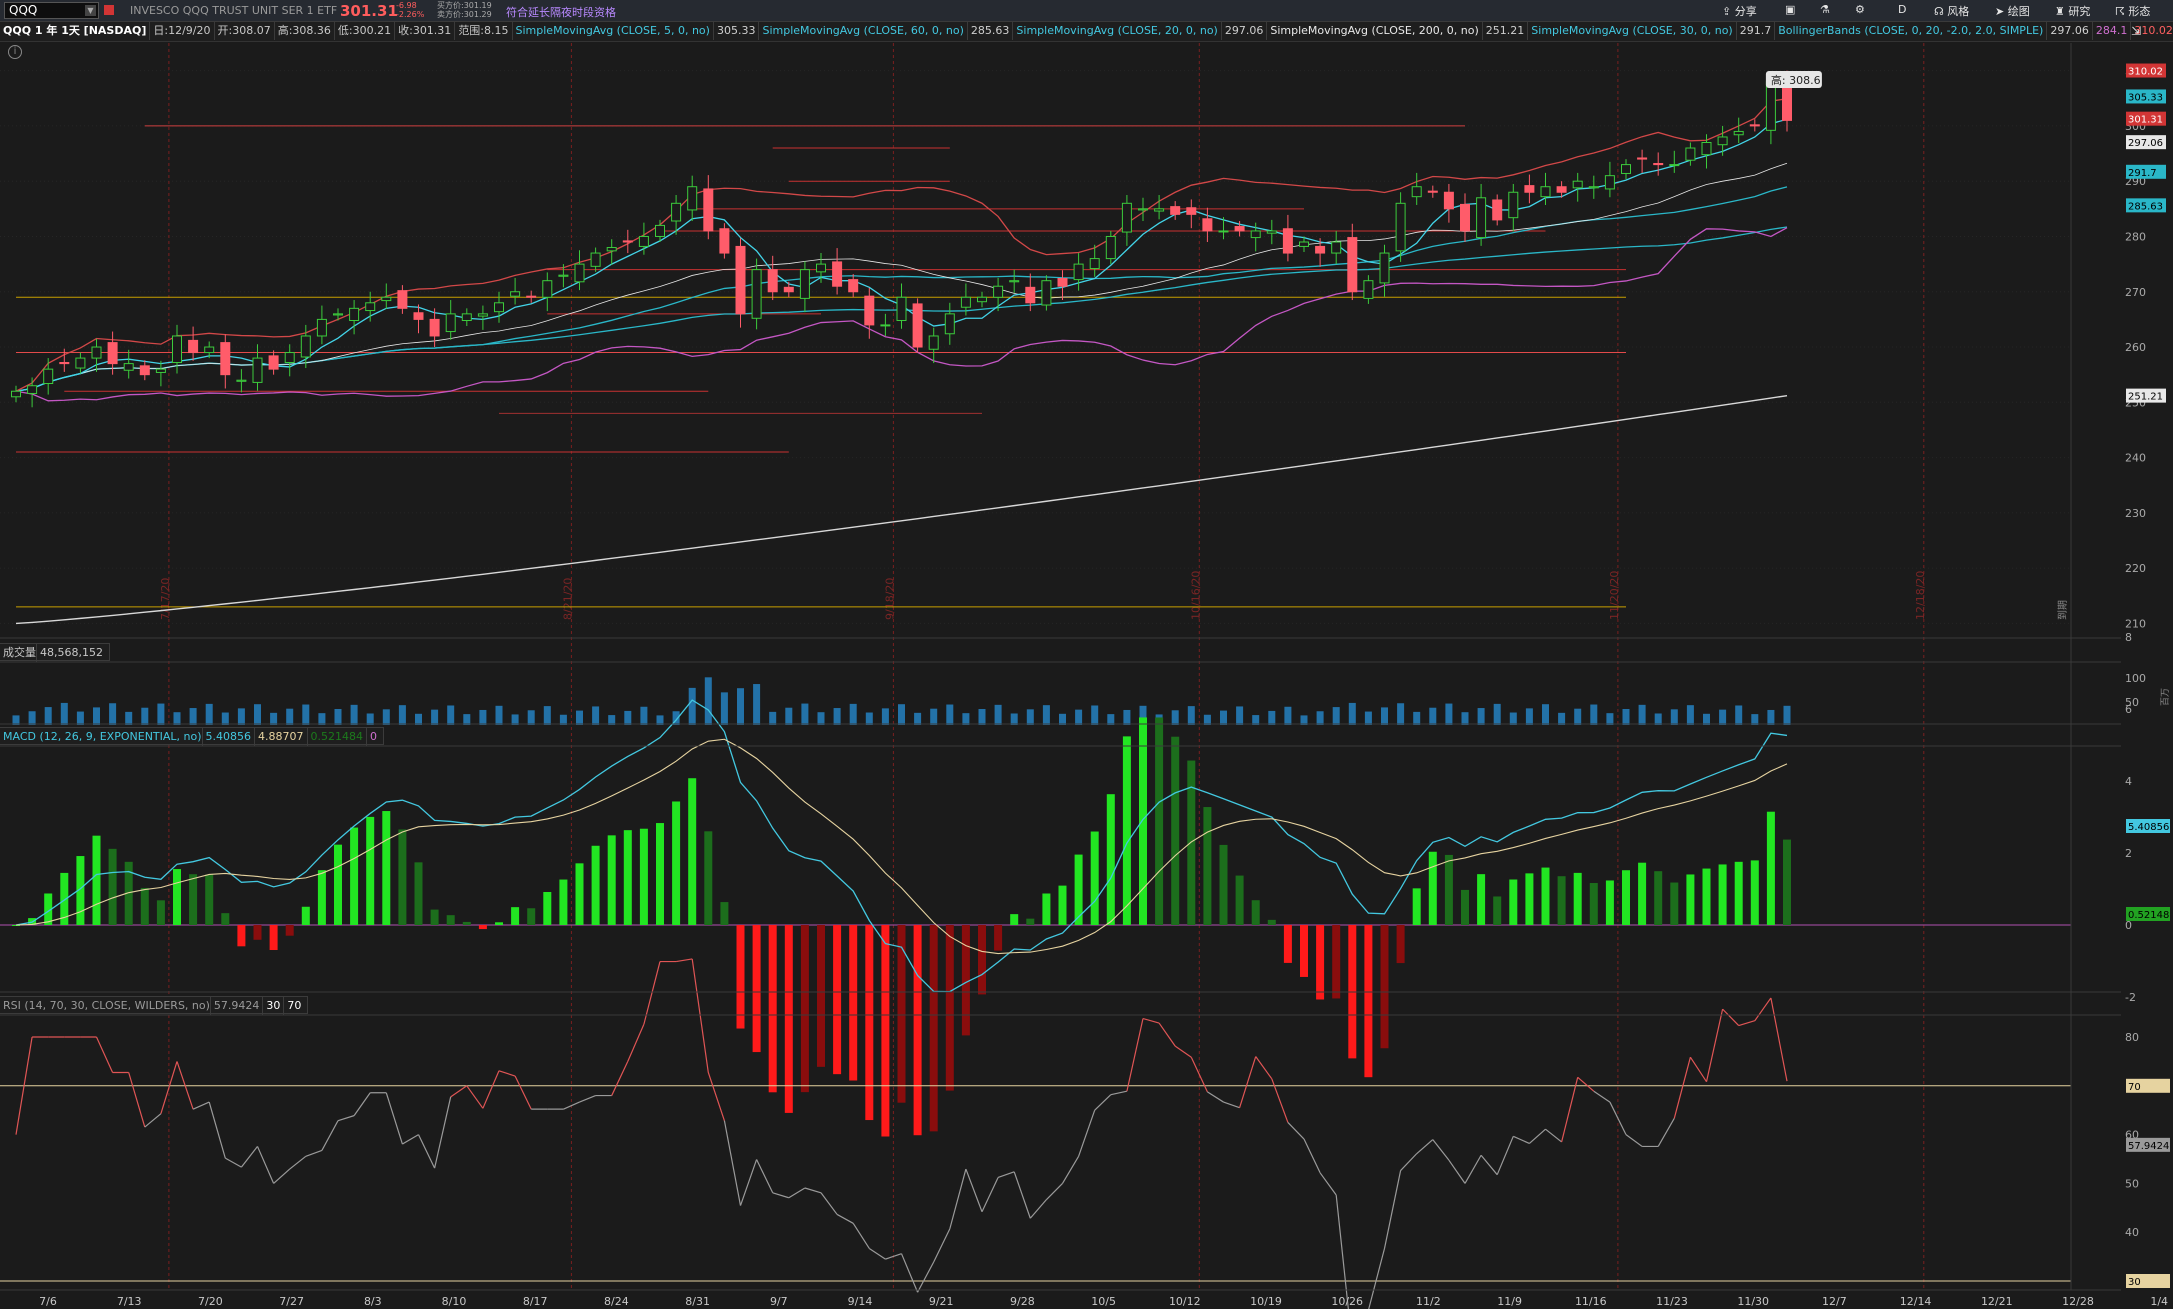  I want to click on macd-value-bubble: 5.40856, so click(2148, 827).